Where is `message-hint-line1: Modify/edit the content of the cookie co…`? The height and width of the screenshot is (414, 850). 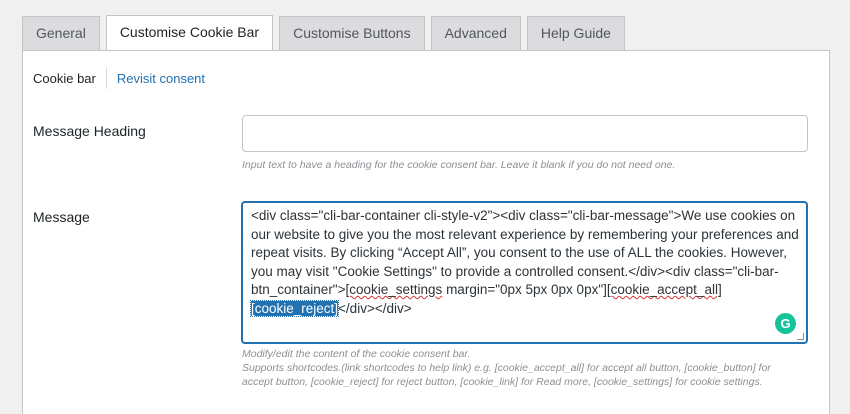
message-hint-line1: Modify/edit the content of the cookie co… is located at coordinates (356, 354).